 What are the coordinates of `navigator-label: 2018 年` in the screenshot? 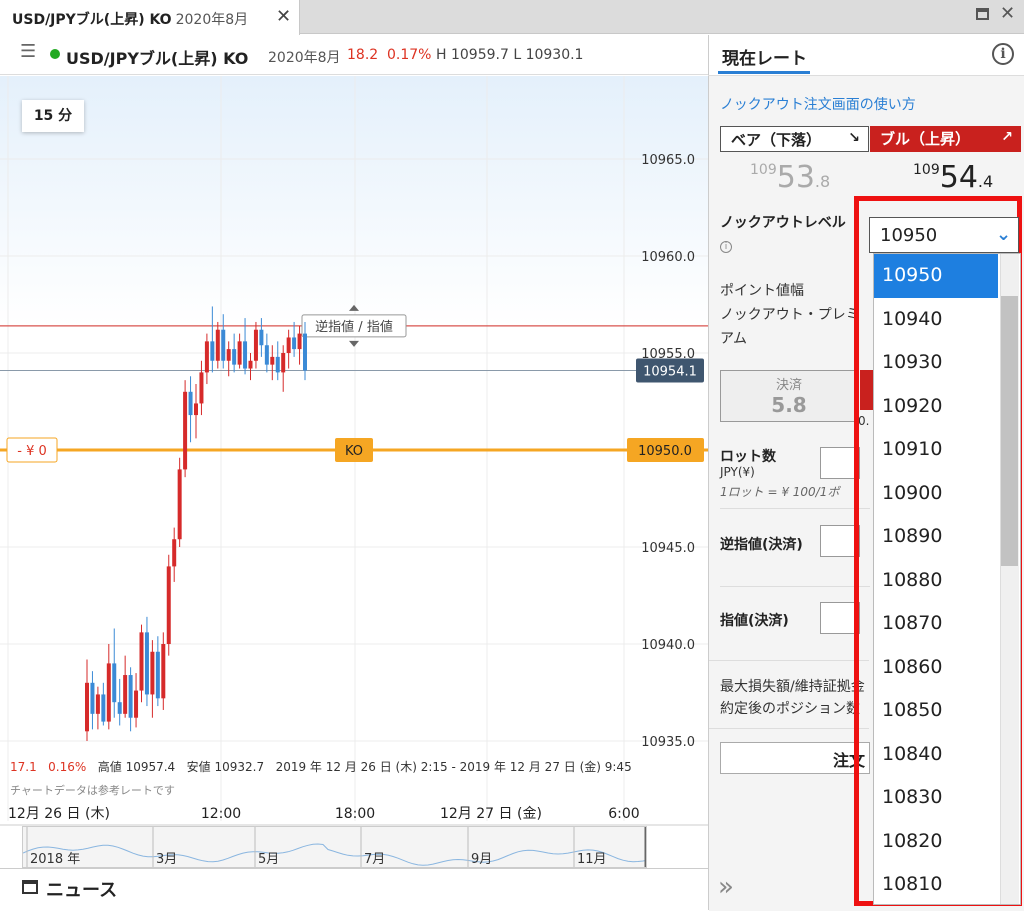 It's located at (55, 859).